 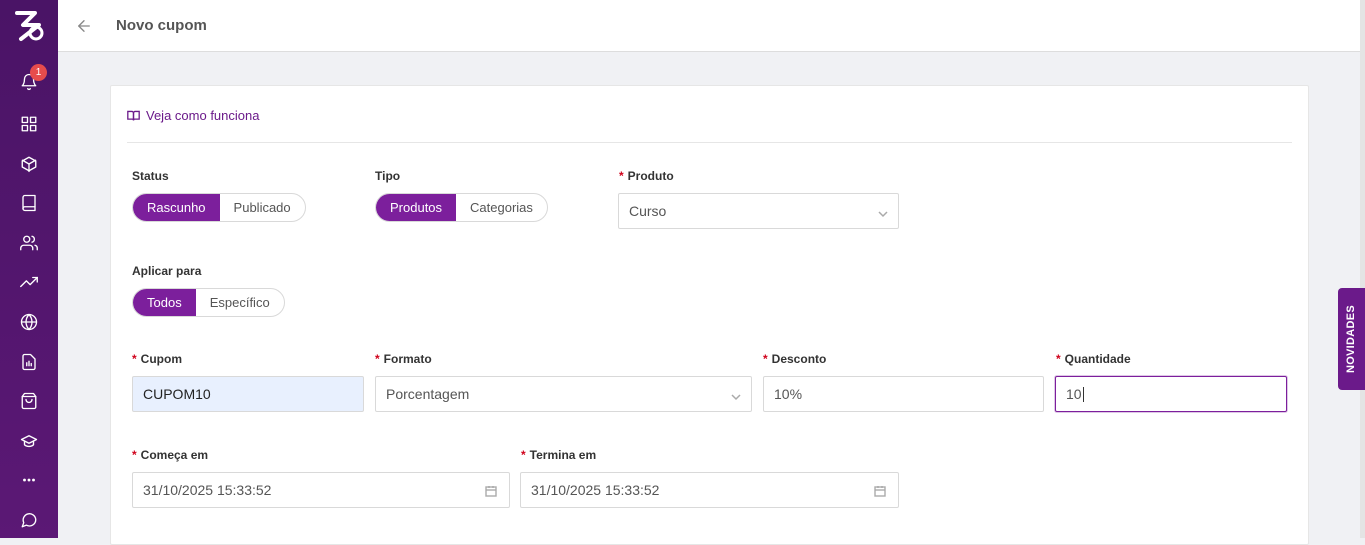 I want to click on cupom-label: * Cupom, so click(x=157, y=359).